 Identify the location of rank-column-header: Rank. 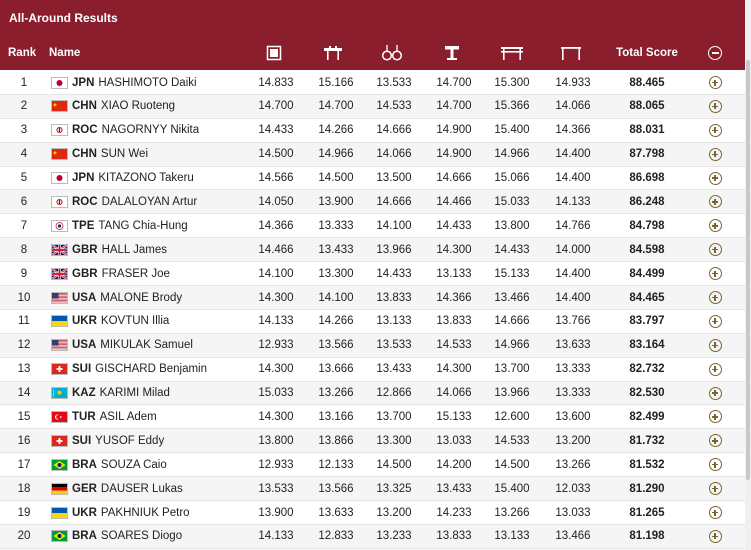
(24, 53).